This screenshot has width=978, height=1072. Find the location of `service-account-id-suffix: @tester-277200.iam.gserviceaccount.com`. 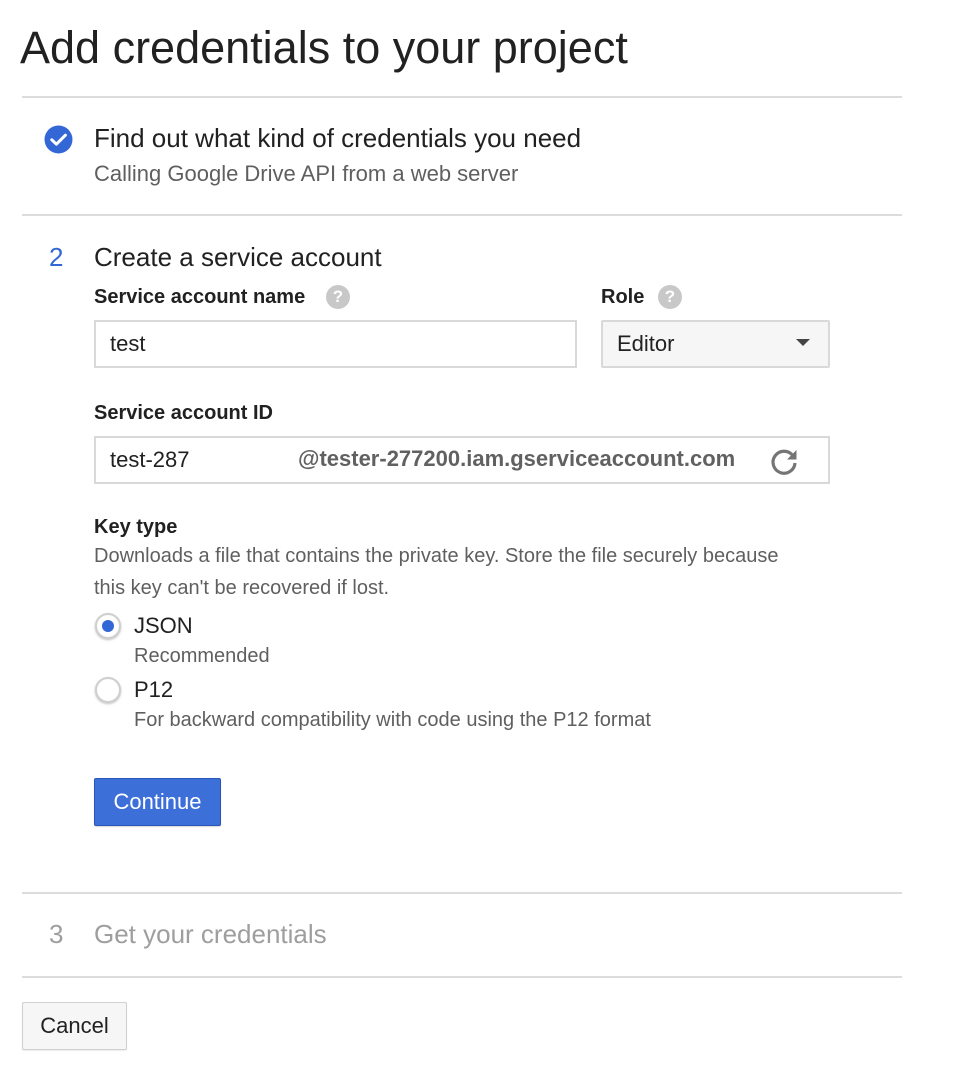

service-account-id-suffix: @tester-277200.iam.gserviceaccount.com is located at coordinates (517, 458).